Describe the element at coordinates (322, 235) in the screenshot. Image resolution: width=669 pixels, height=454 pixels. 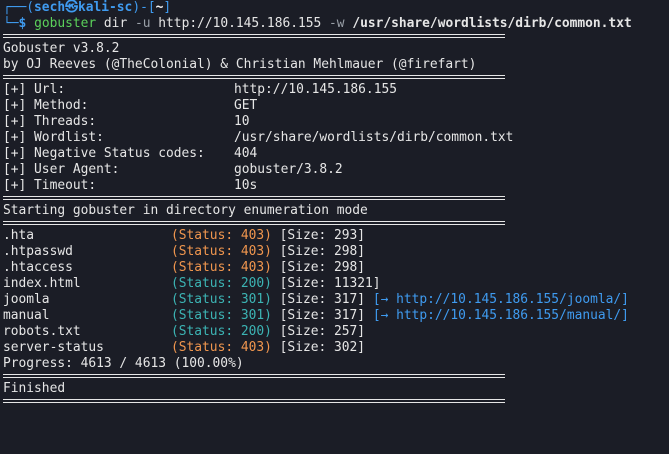
I see `result-size: [Size: 293]` at that location.